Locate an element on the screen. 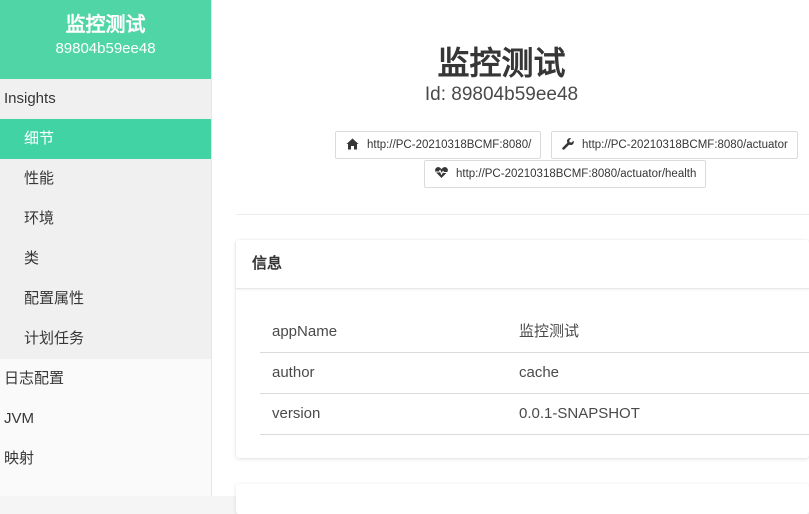 This screenshot has width=809, height=514. sidebar-item-loggers: 日志配置 is located at coordinates (105, 379).